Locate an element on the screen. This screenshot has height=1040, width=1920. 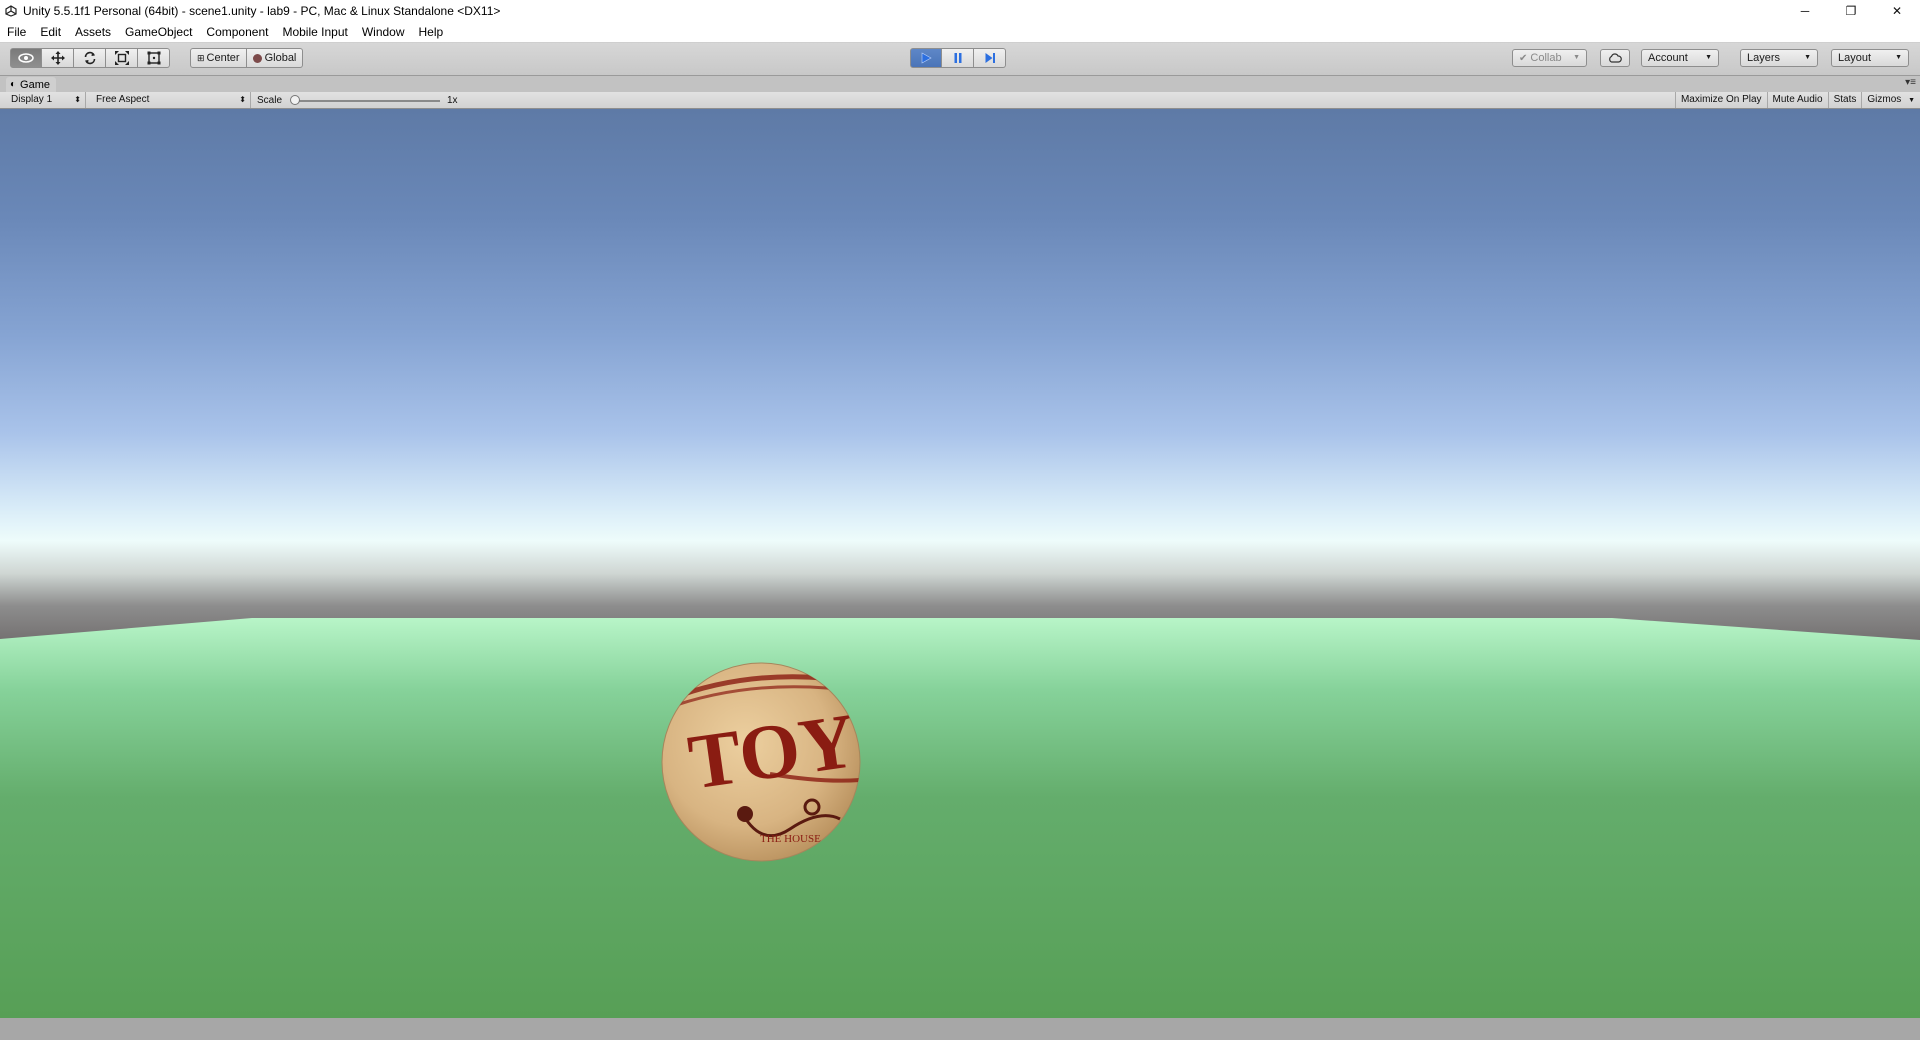
ball-subtext: THE HOUSE is located at coordinates (790, 839).